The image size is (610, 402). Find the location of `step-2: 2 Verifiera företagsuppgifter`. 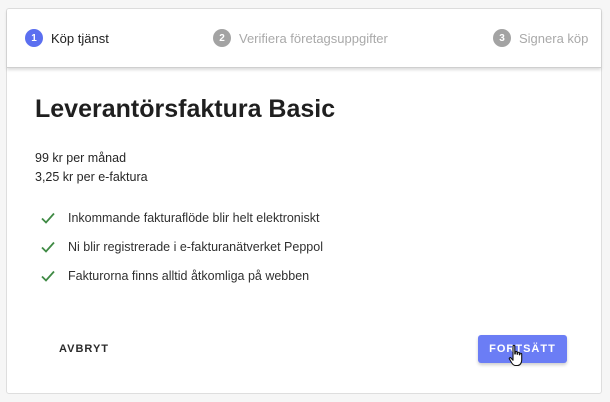

step-2: 2 Verifiera företagsuppgifter is located at coordinates (300, 38).